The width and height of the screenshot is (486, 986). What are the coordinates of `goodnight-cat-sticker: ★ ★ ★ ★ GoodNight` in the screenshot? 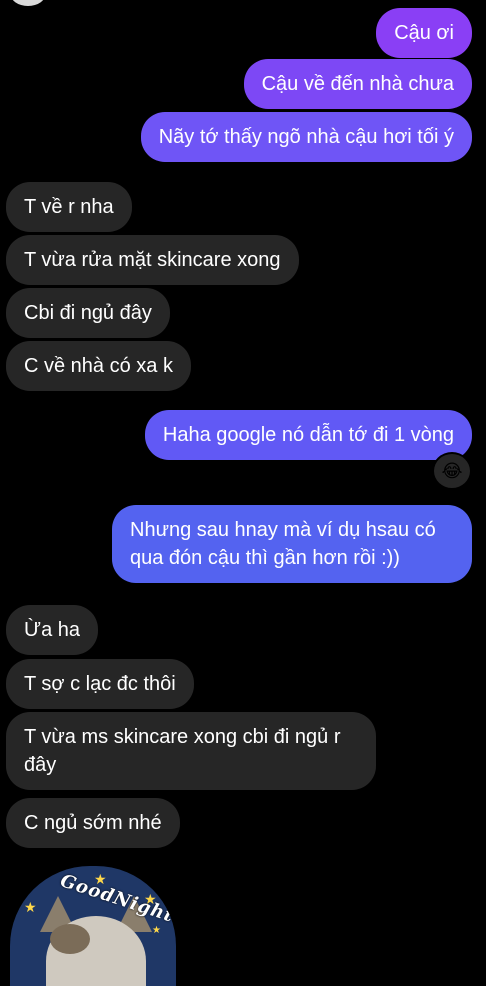 It's located at (93, 926).